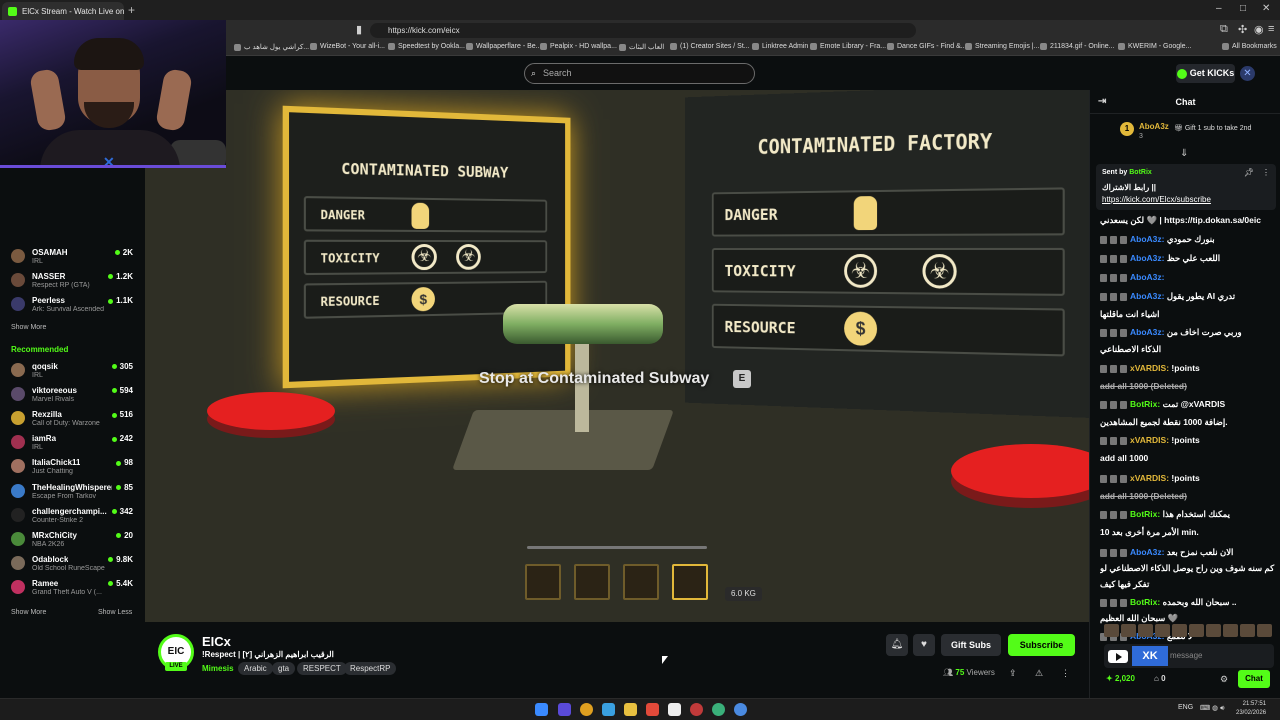  Describe the element at coordinates (72, 396) in the screenshot. I see `sidebar-channel-item: viktoreeous Marvel Rivals 594` at that location.